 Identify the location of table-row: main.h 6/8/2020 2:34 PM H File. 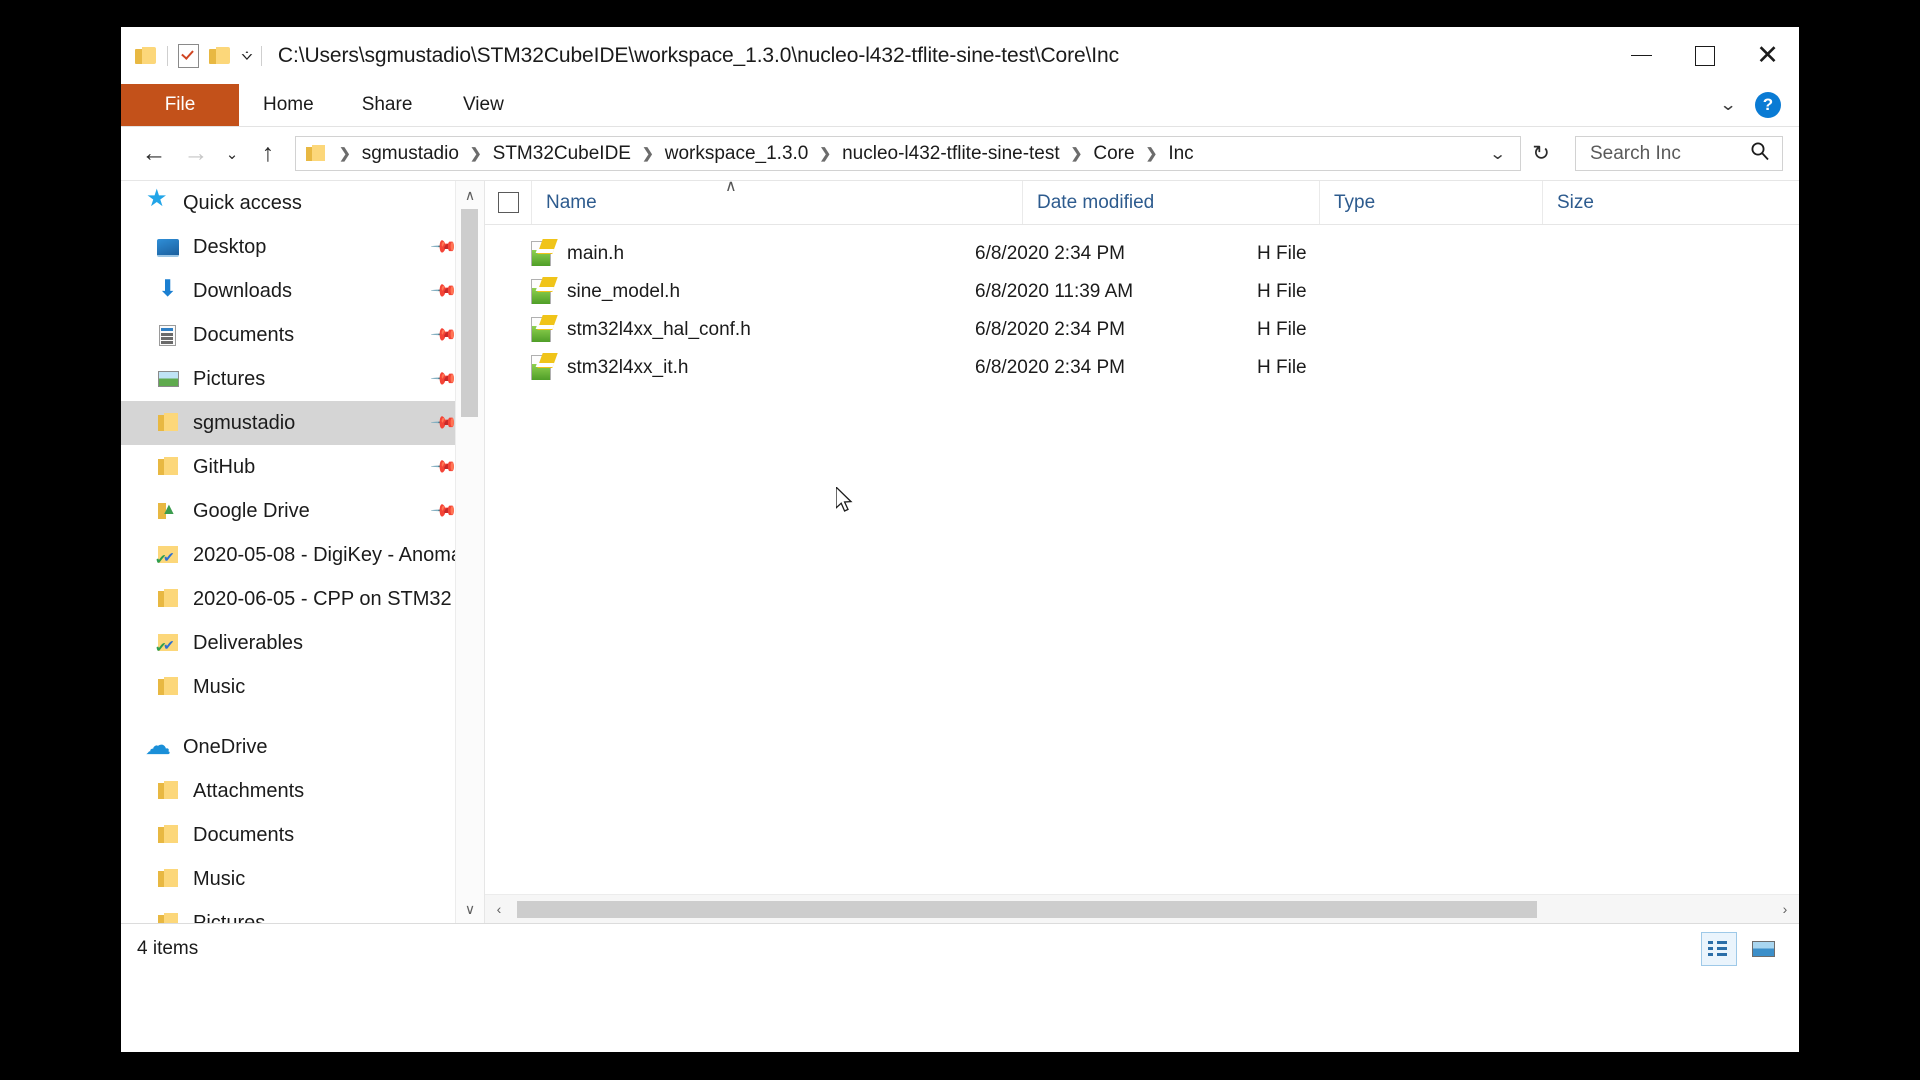
(1142, 254).